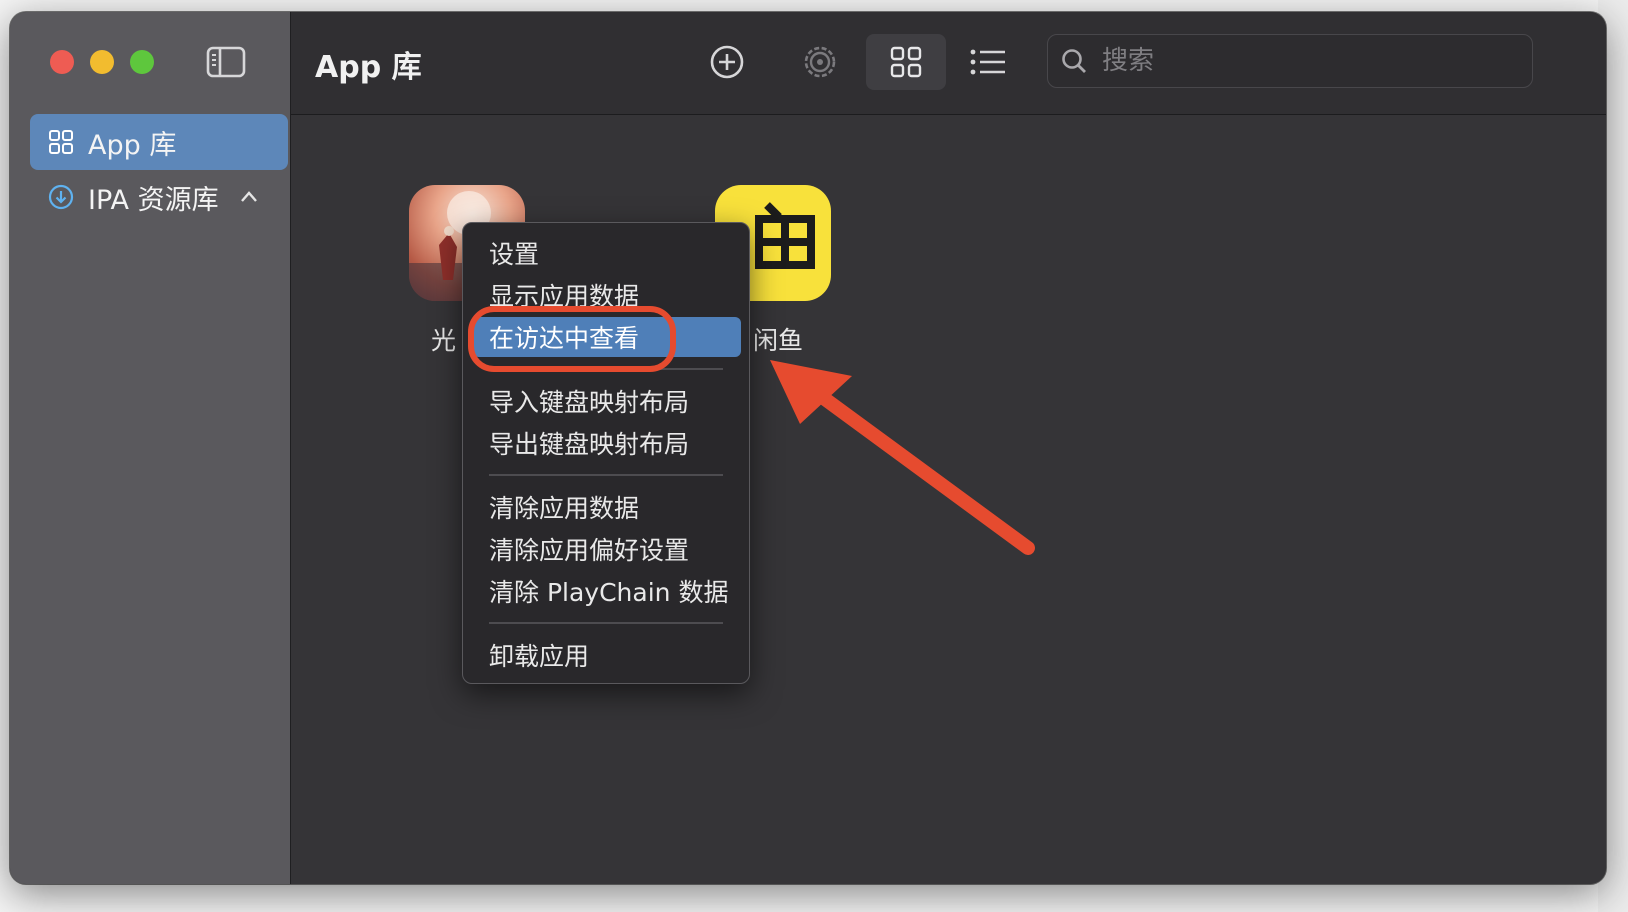 Image resolution: width=1628 pixels, height=912 pixels. What do you see at coordinates (102, 62) in the screenshot?
I see `minimize-window-button` at bounding box center [102, 62].